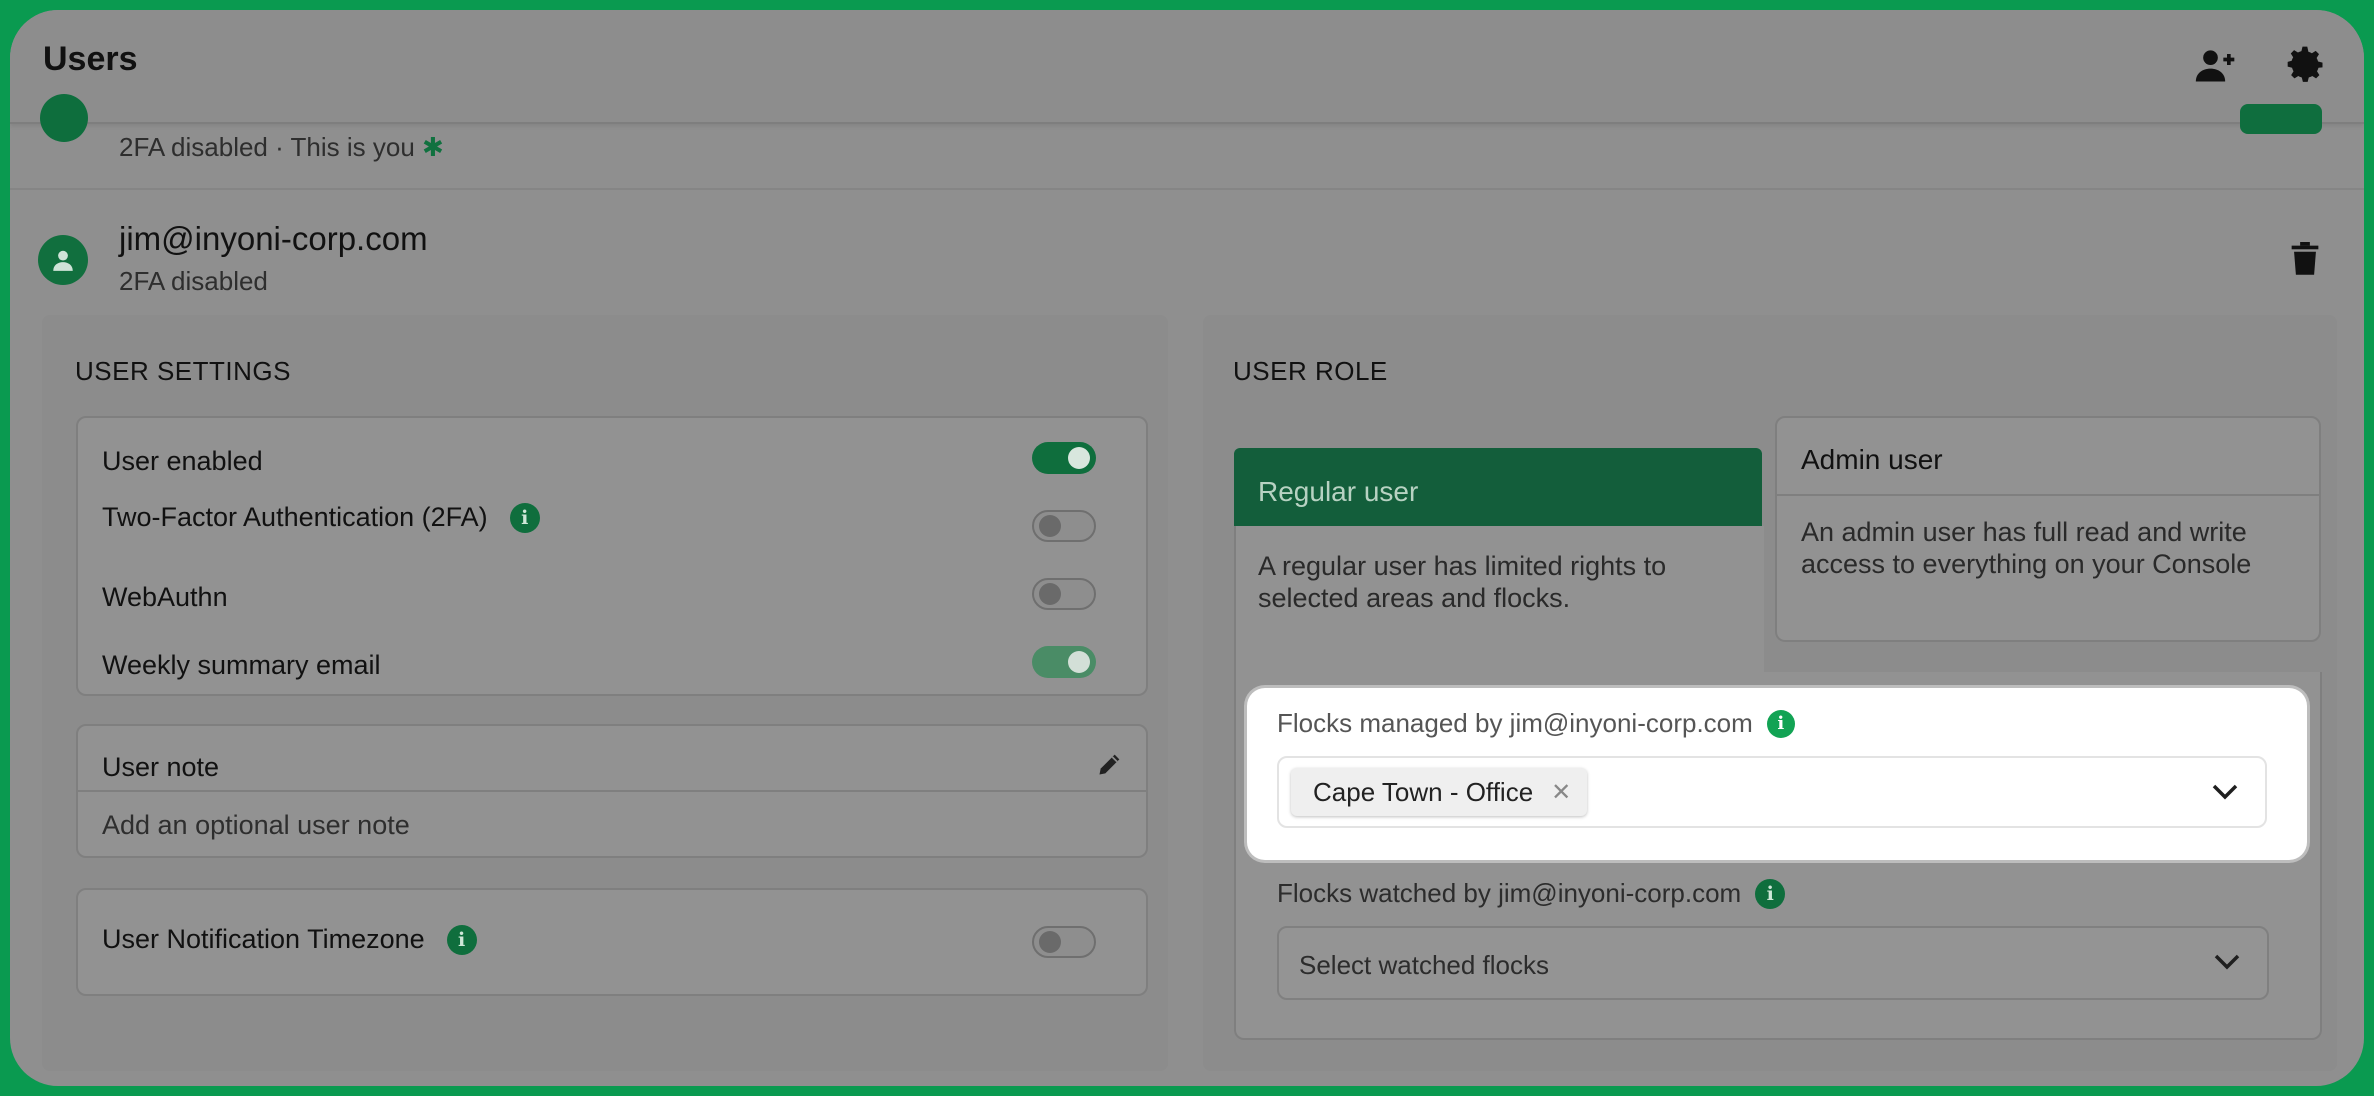  Describe the element at coordinates (2281, 119) in the screenshot. I see `current-user-action-button` at that location.